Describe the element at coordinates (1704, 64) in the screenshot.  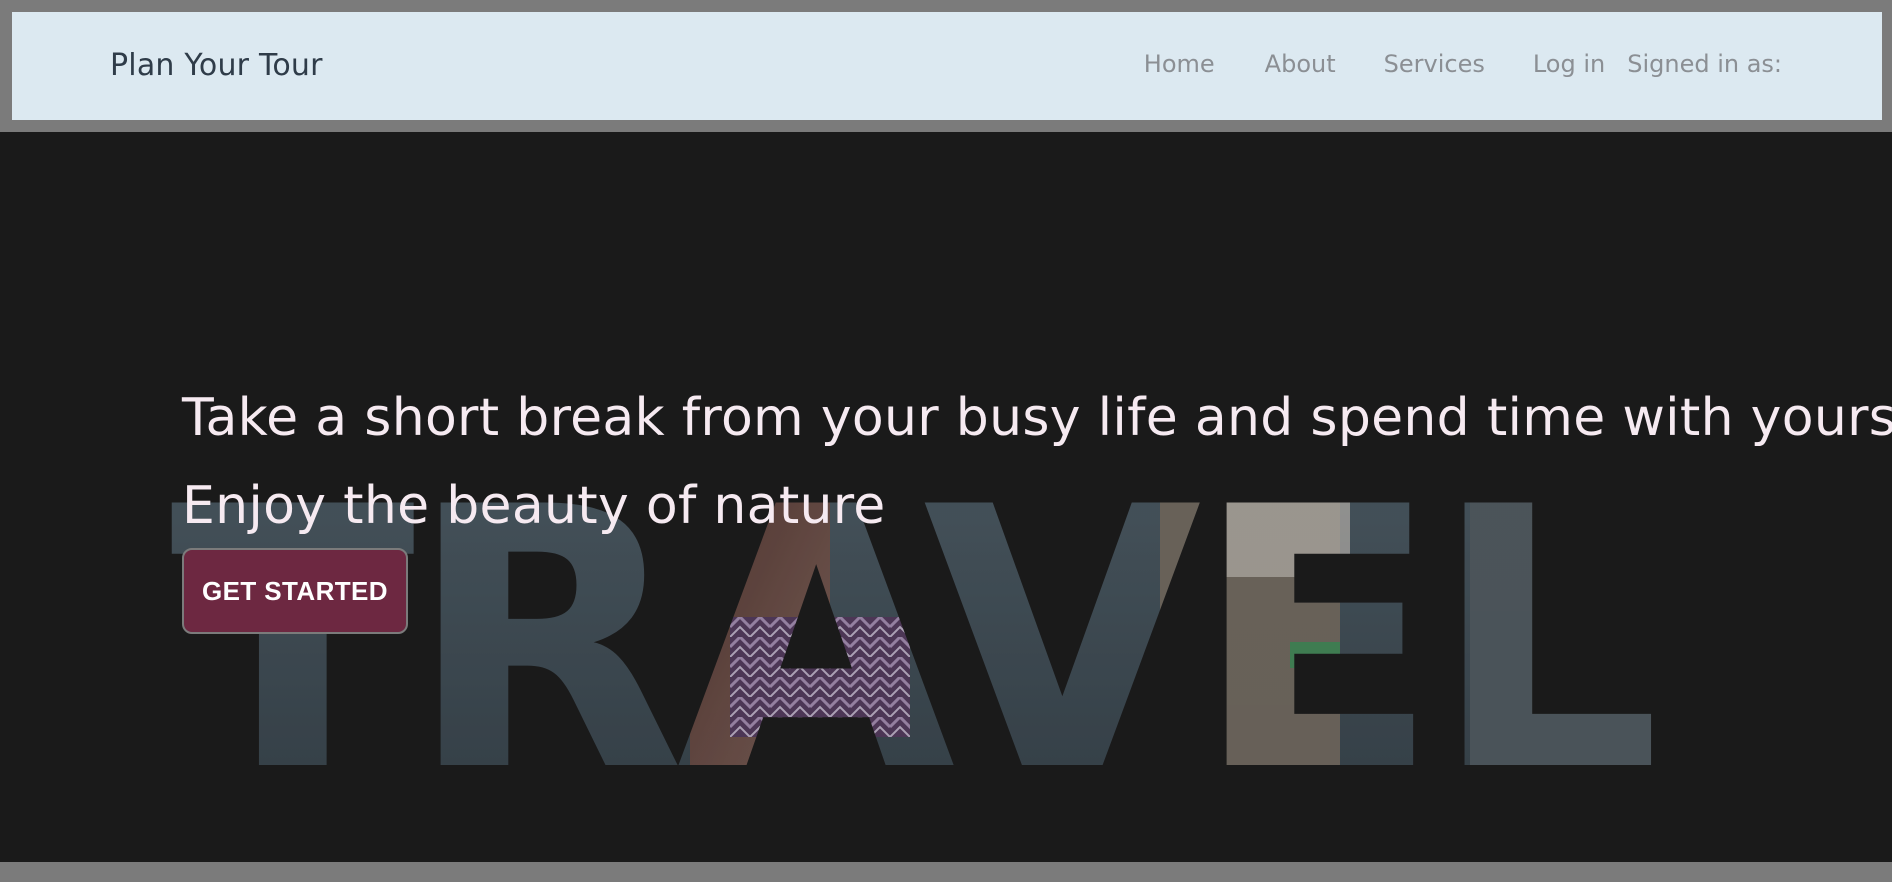
I see `signed-in-label: Signed in as:` at that location.